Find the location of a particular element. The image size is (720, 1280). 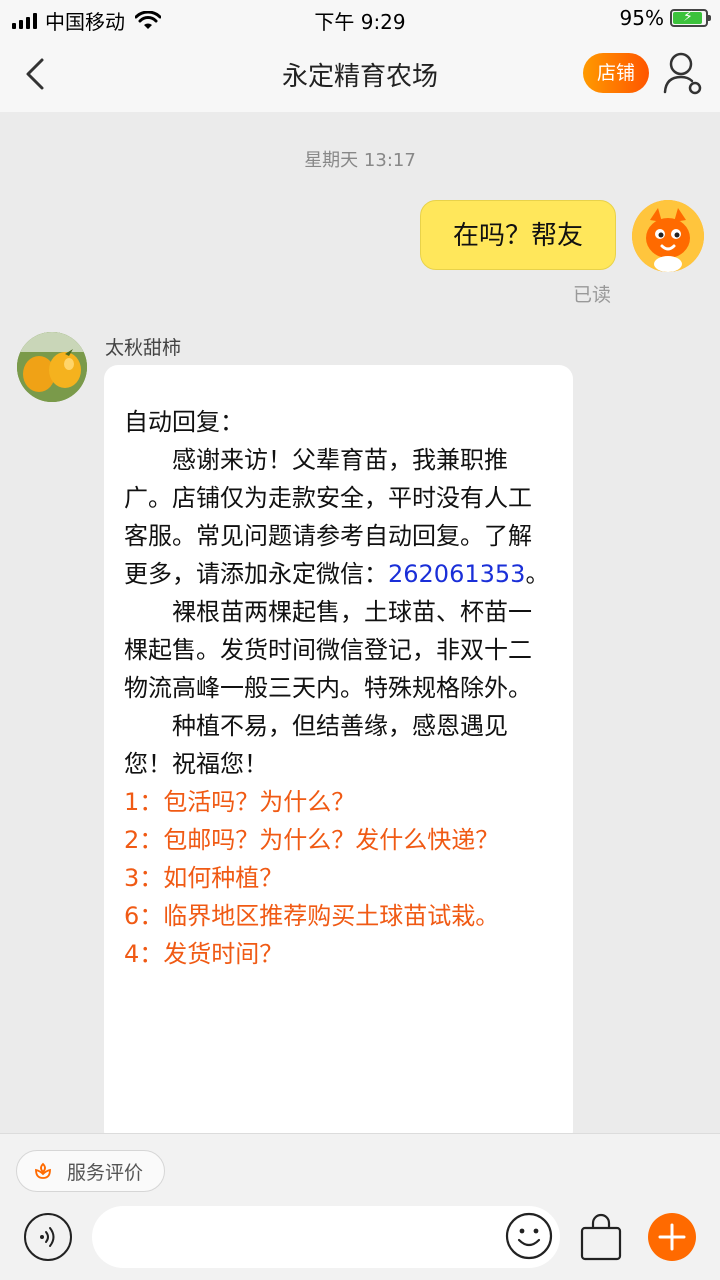

status-time: 下午 9:29 is located at coordinates (360, 22).